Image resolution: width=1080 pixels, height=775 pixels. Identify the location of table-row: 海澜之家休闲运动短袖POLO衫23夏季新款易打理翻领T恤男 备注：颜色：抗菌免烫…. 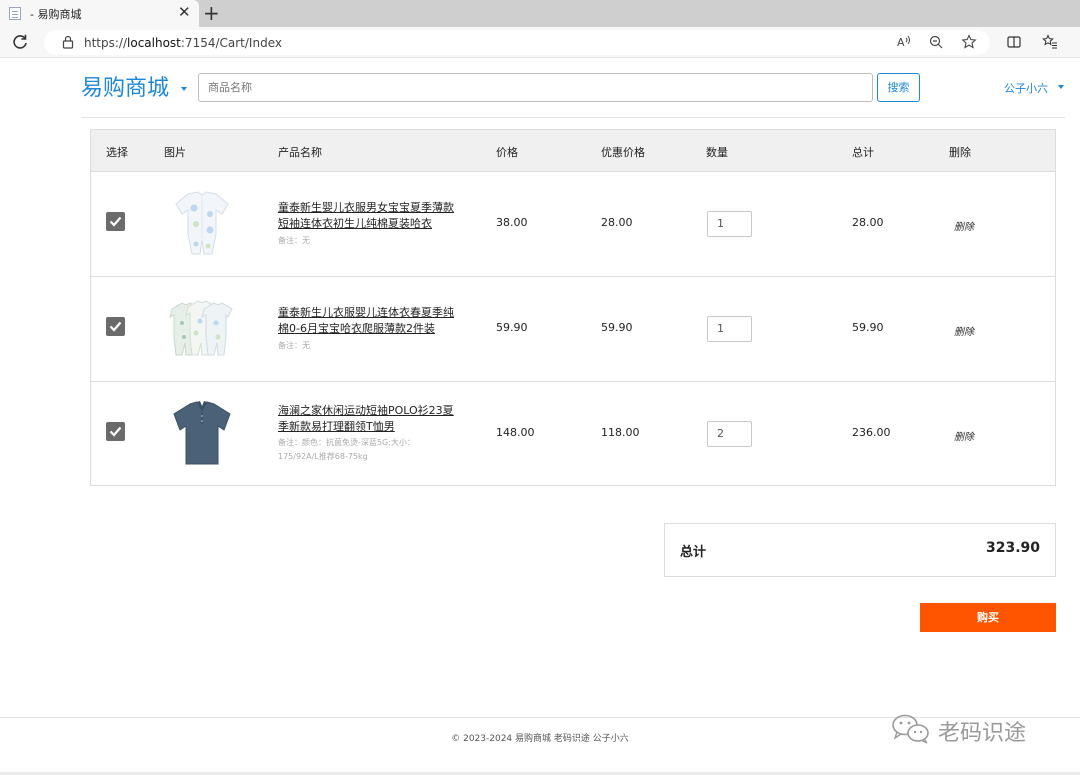
(573, 433).